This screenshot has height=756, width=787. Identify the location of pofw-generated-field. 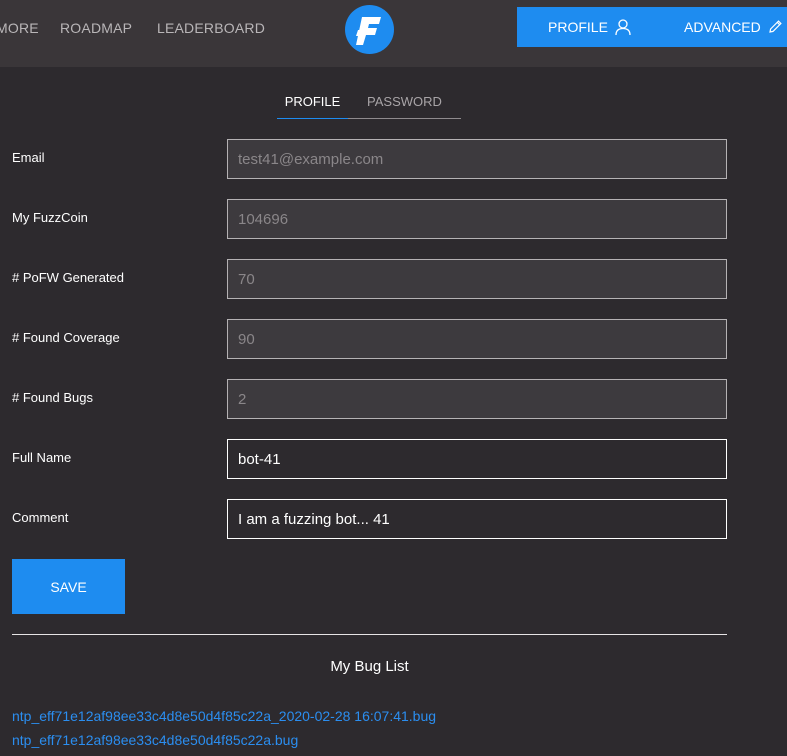
(477, 279).